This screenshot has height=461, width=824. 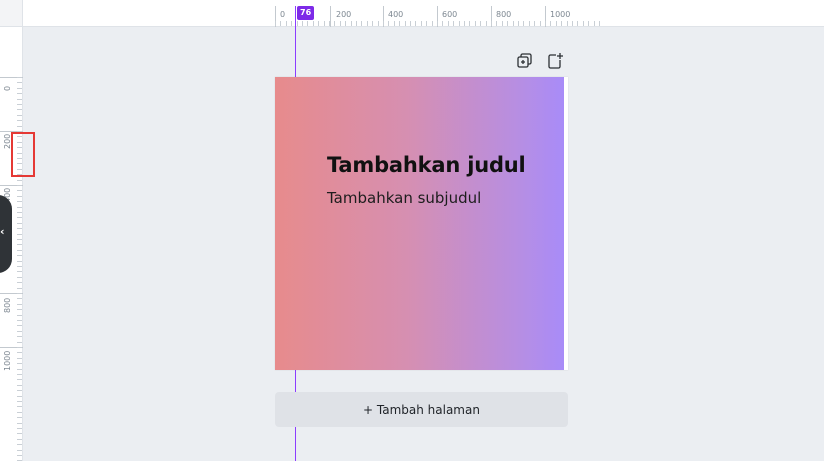 What do you see at coordinates (504, 14) in the screenshot?
I see `ruler-label: 800` at bounding box center [504, 14].